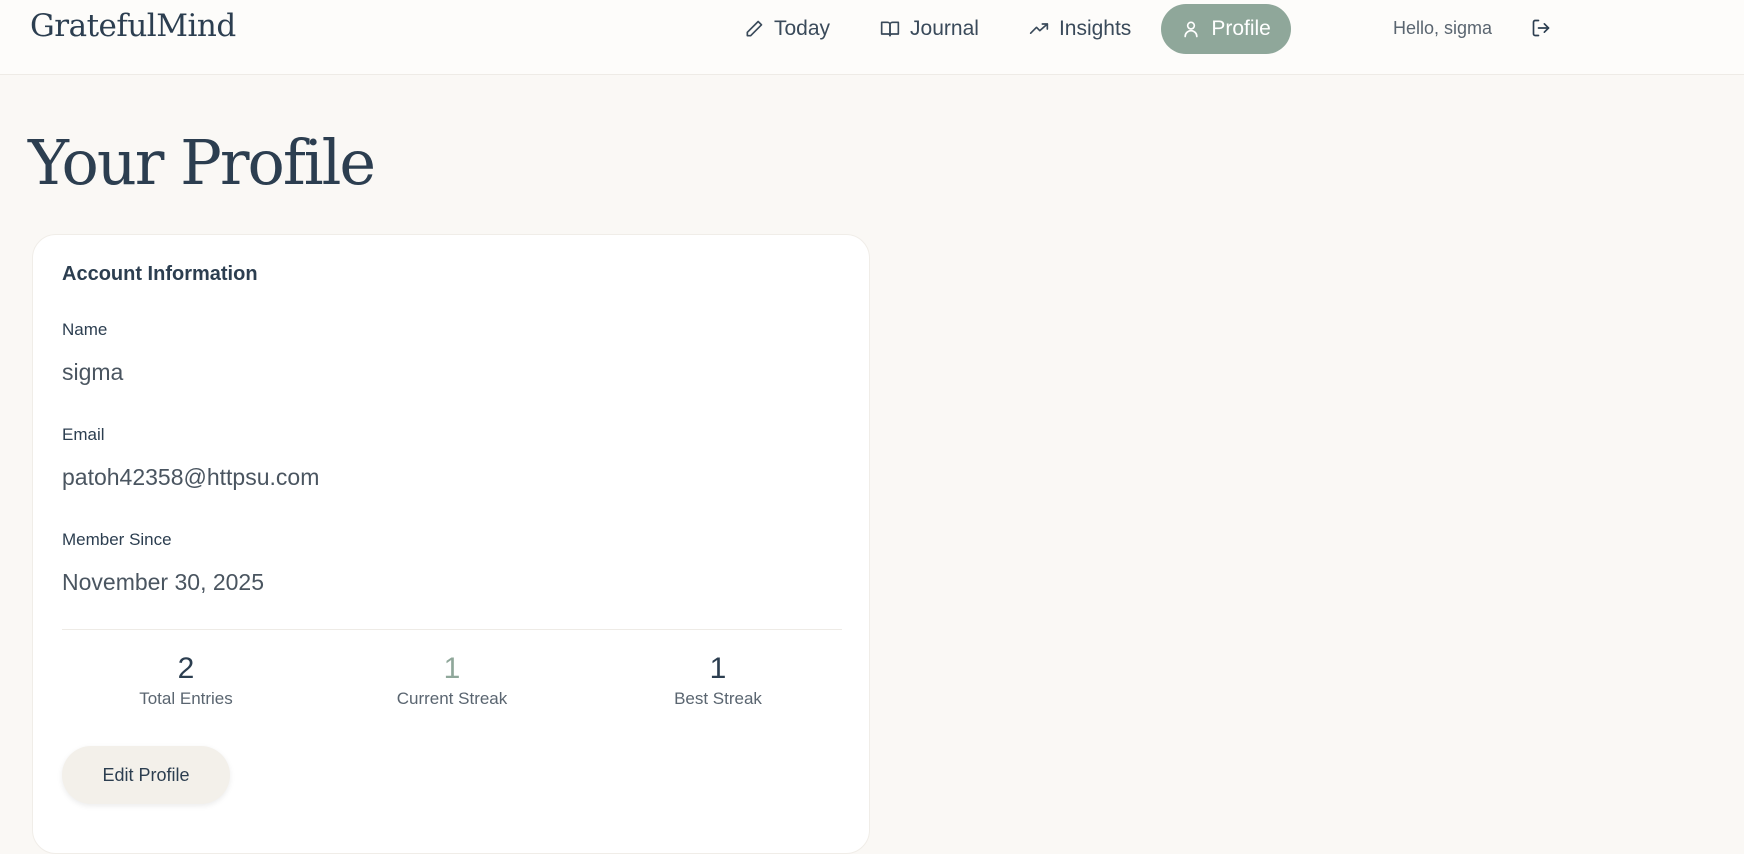 The width and height of the screenshot is (1744, 854). I want to click on main-nav: Today Journal Insights Profile, so click(1012, 29).